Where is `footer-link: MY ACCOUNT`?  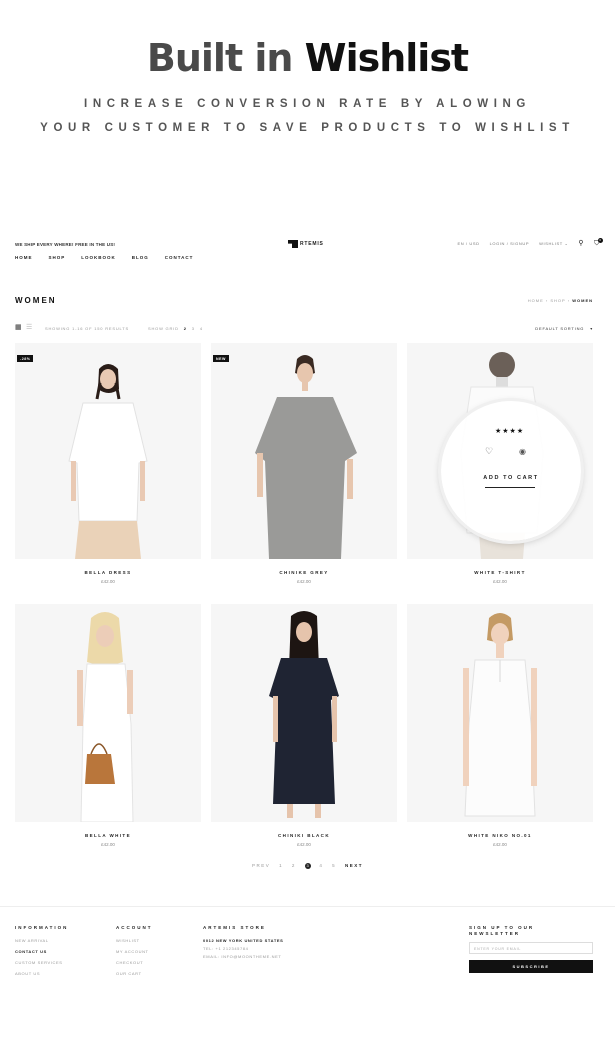 footer-link: MY ACCOUNT is located at coordinates (134, 951).